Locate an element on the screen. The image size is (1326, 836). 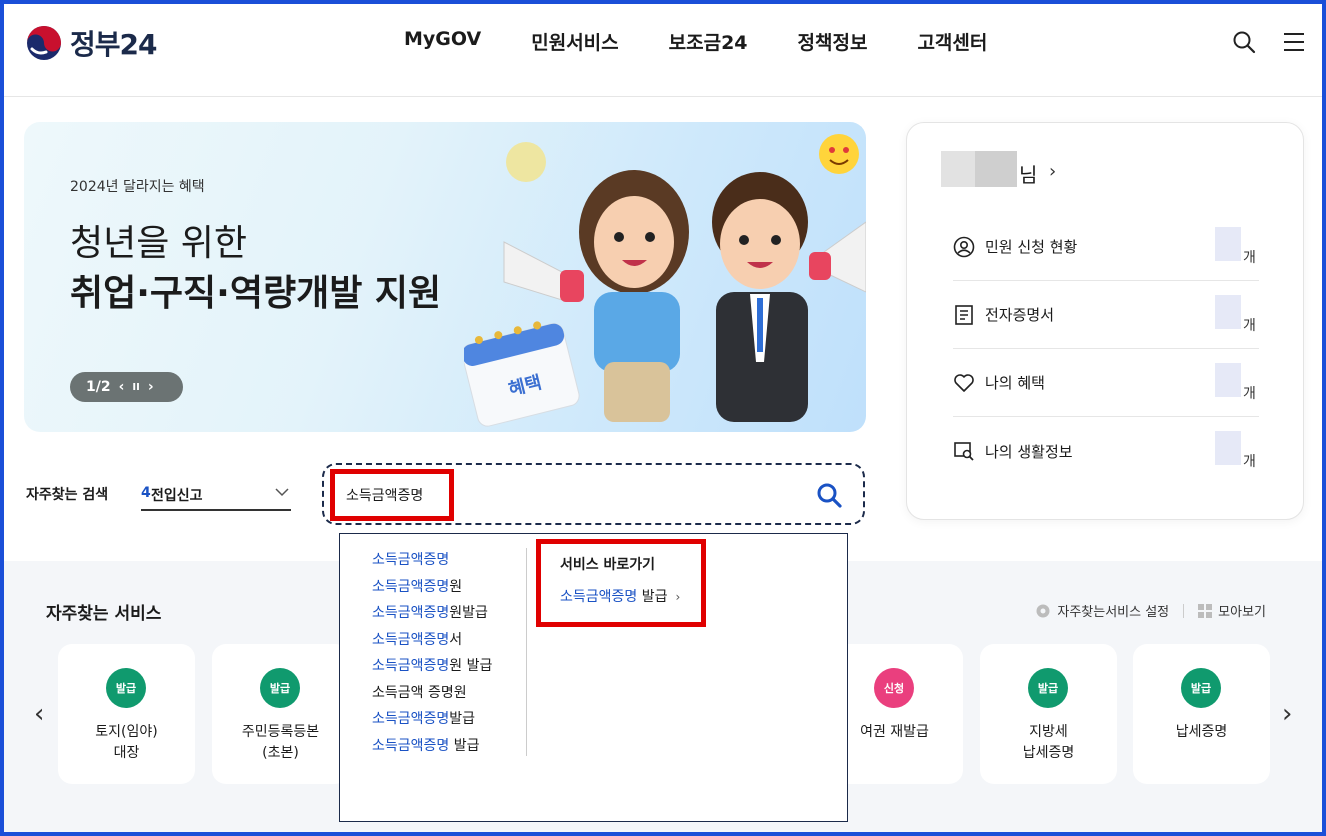
frequent-services-setting-button: 자주찾는서비스 설정 is located at coordinates (1102, 610).